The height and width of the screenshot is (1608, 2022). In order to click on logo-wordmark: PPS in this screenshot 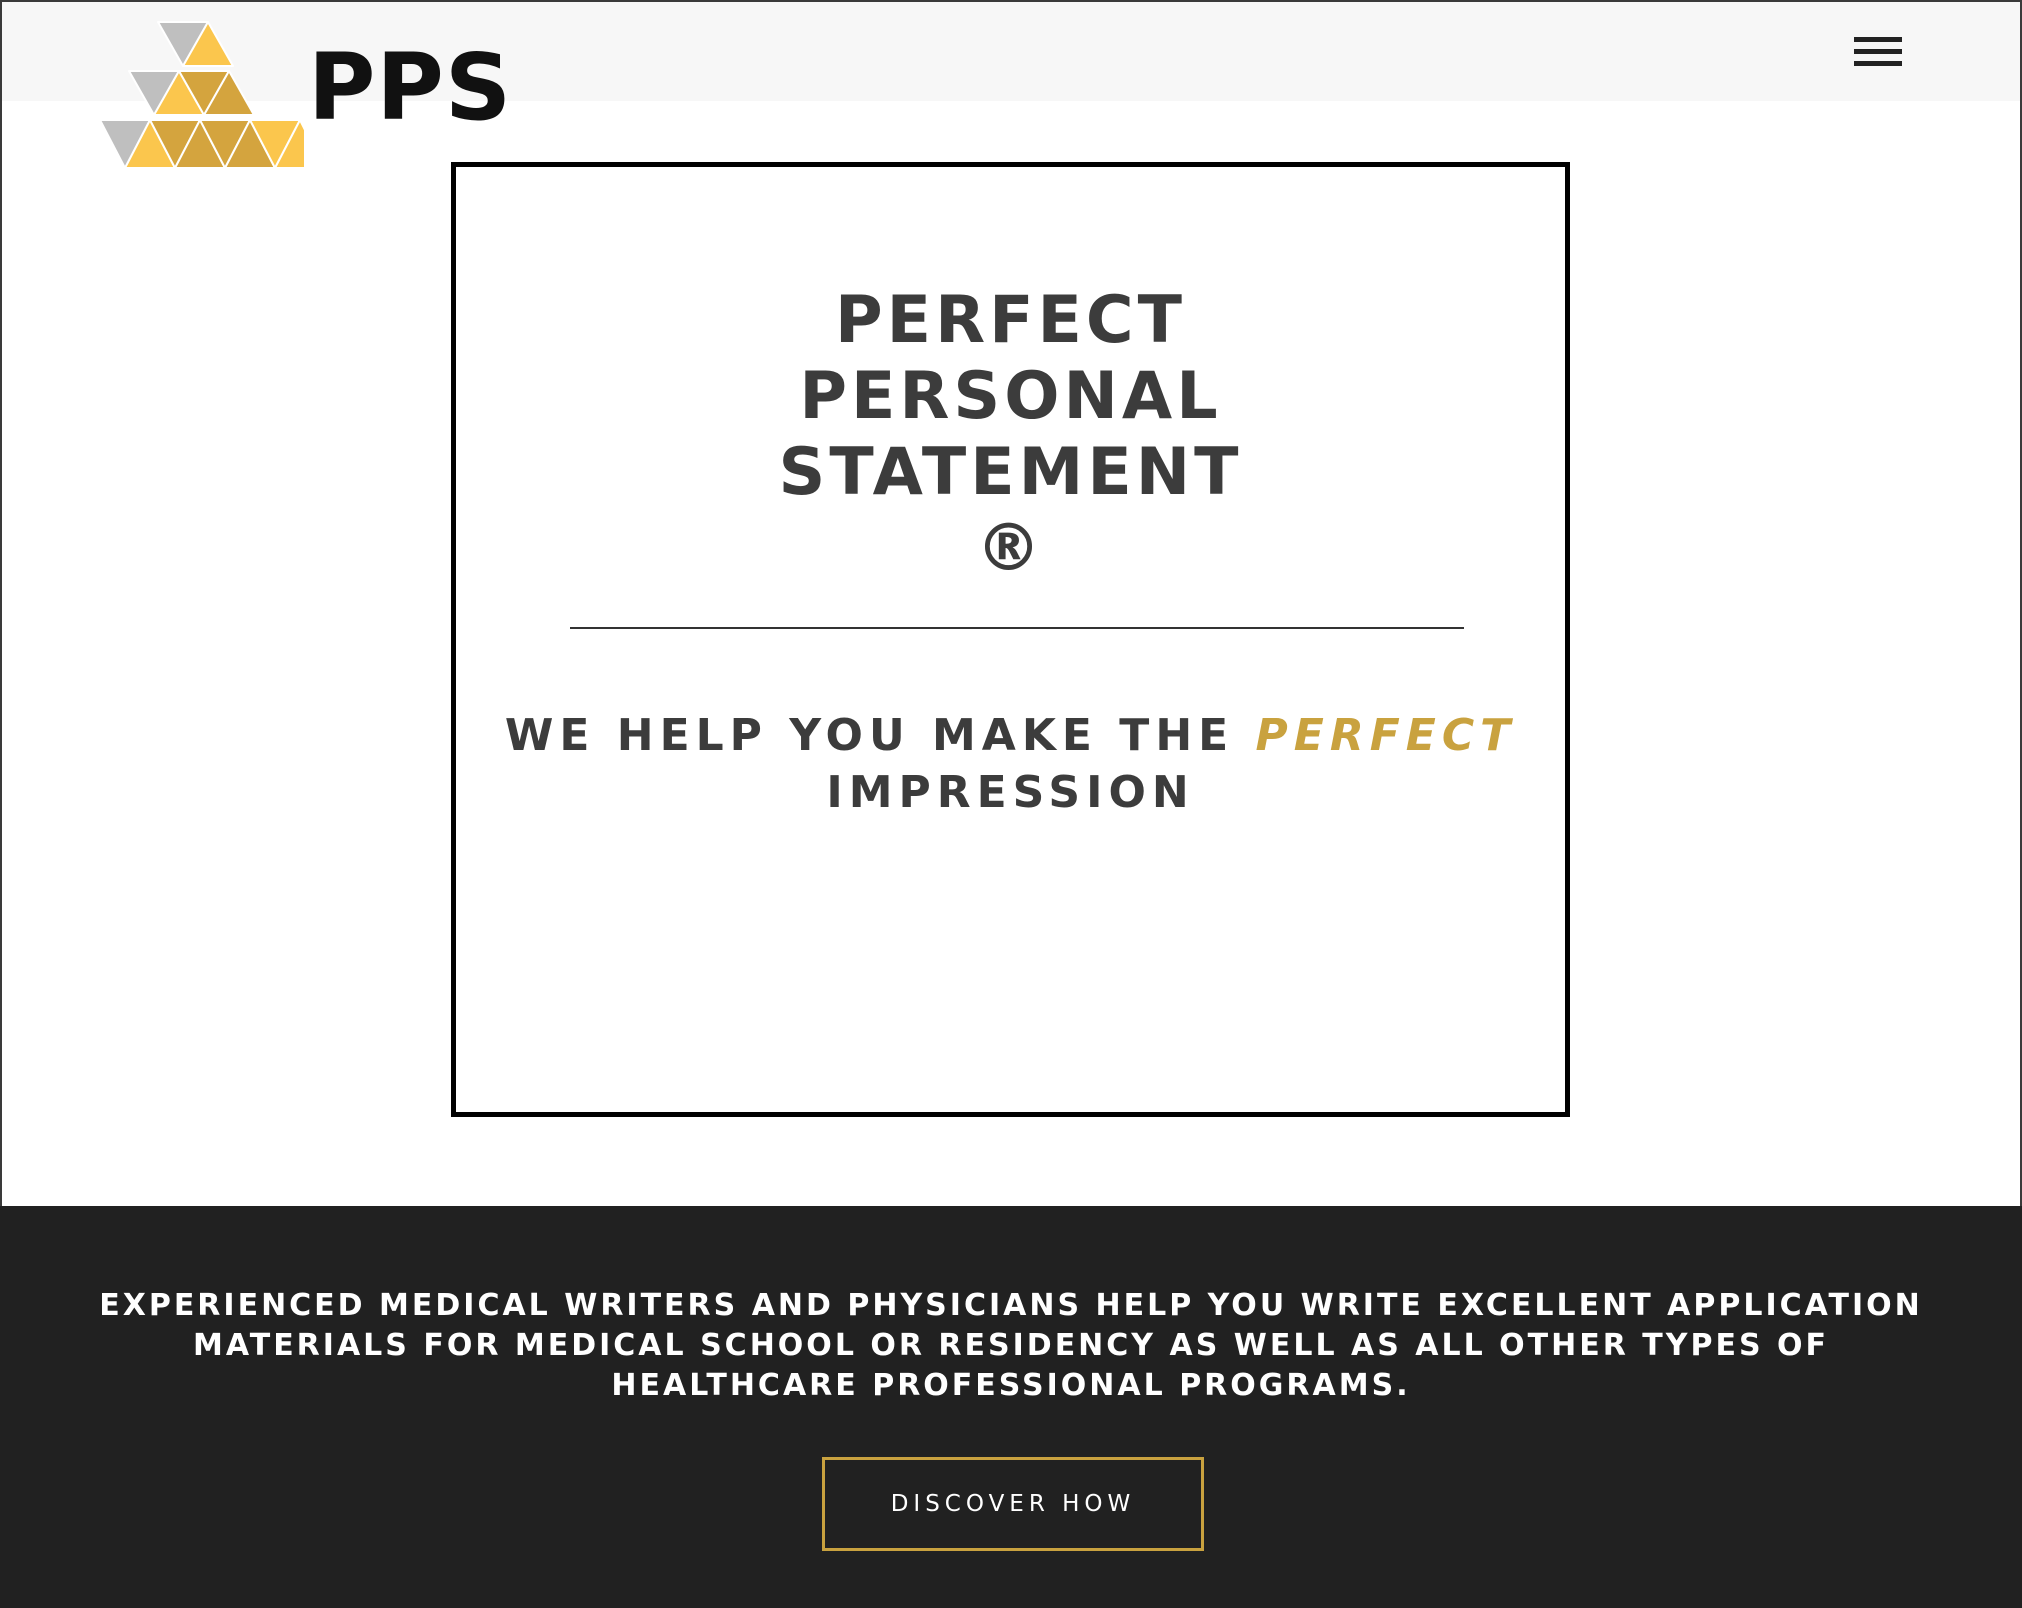, I will do `click(410, 87)`.